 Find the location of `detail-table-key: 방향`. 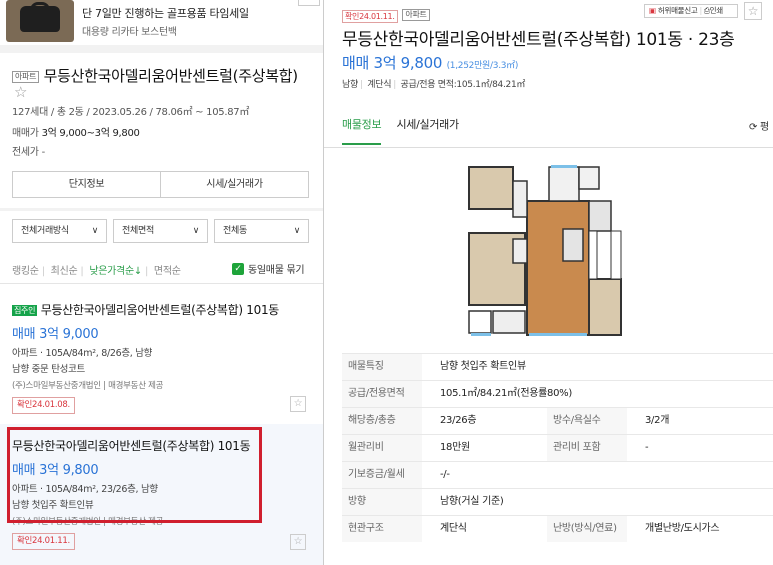

detail-table-key: 방향 is located at coordinates (382, 502).